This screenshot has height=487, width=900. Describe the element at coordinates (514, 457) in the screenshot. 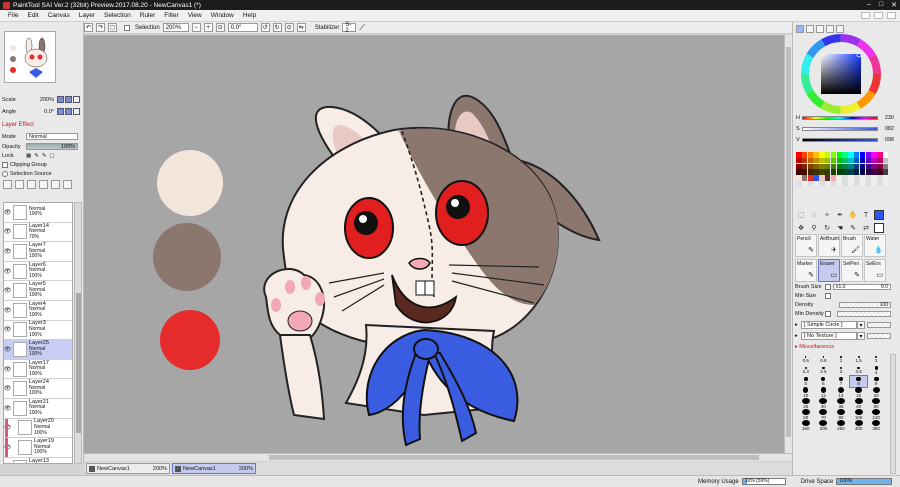

I see `canvas-horizontal-scroll-thumb` at that location.